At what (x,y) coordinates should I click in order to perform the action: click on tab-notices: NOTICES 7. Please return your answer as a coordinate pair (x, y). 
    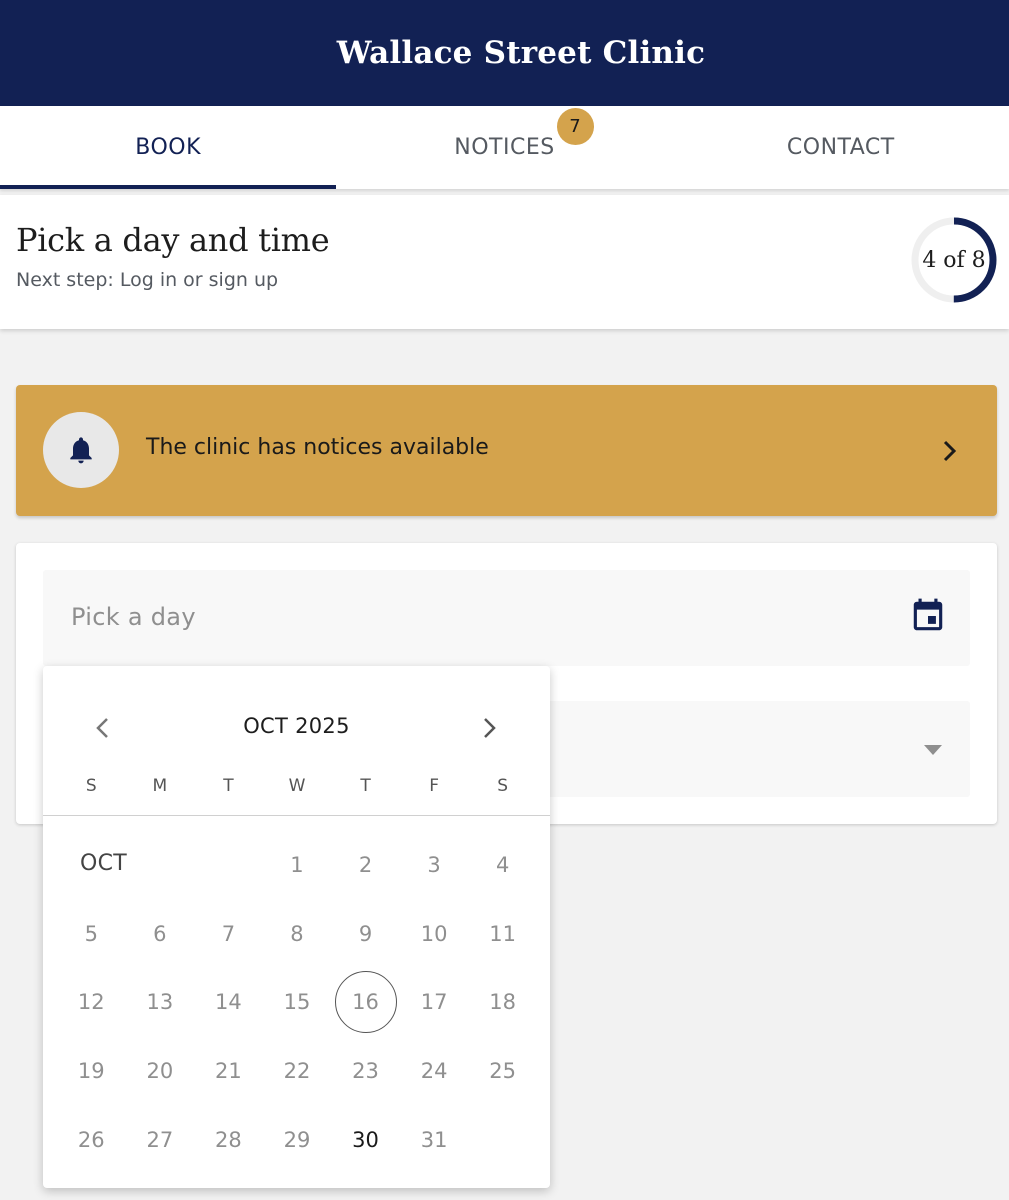
    Looking at the image, I should click on (504, 147).